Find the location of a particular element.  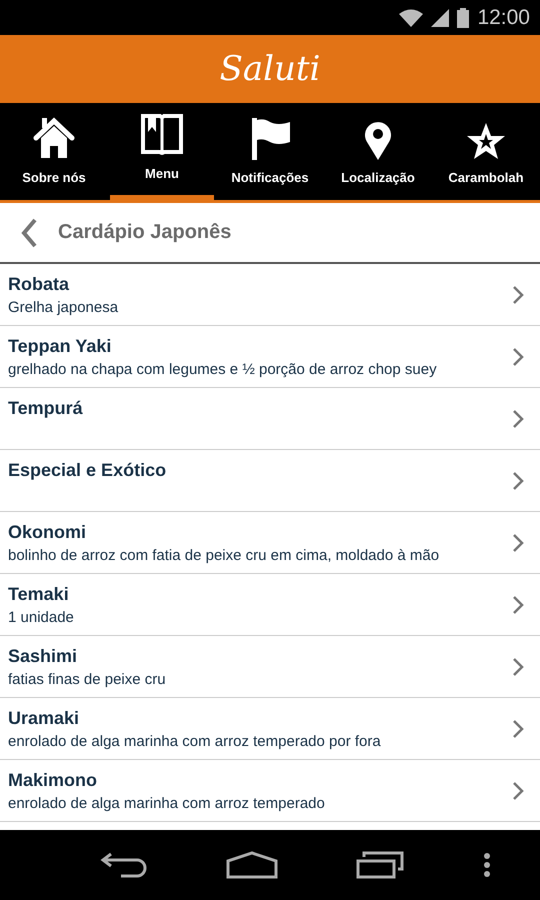

nav-tab: Sobre nós is located at coordinates (54, 151).